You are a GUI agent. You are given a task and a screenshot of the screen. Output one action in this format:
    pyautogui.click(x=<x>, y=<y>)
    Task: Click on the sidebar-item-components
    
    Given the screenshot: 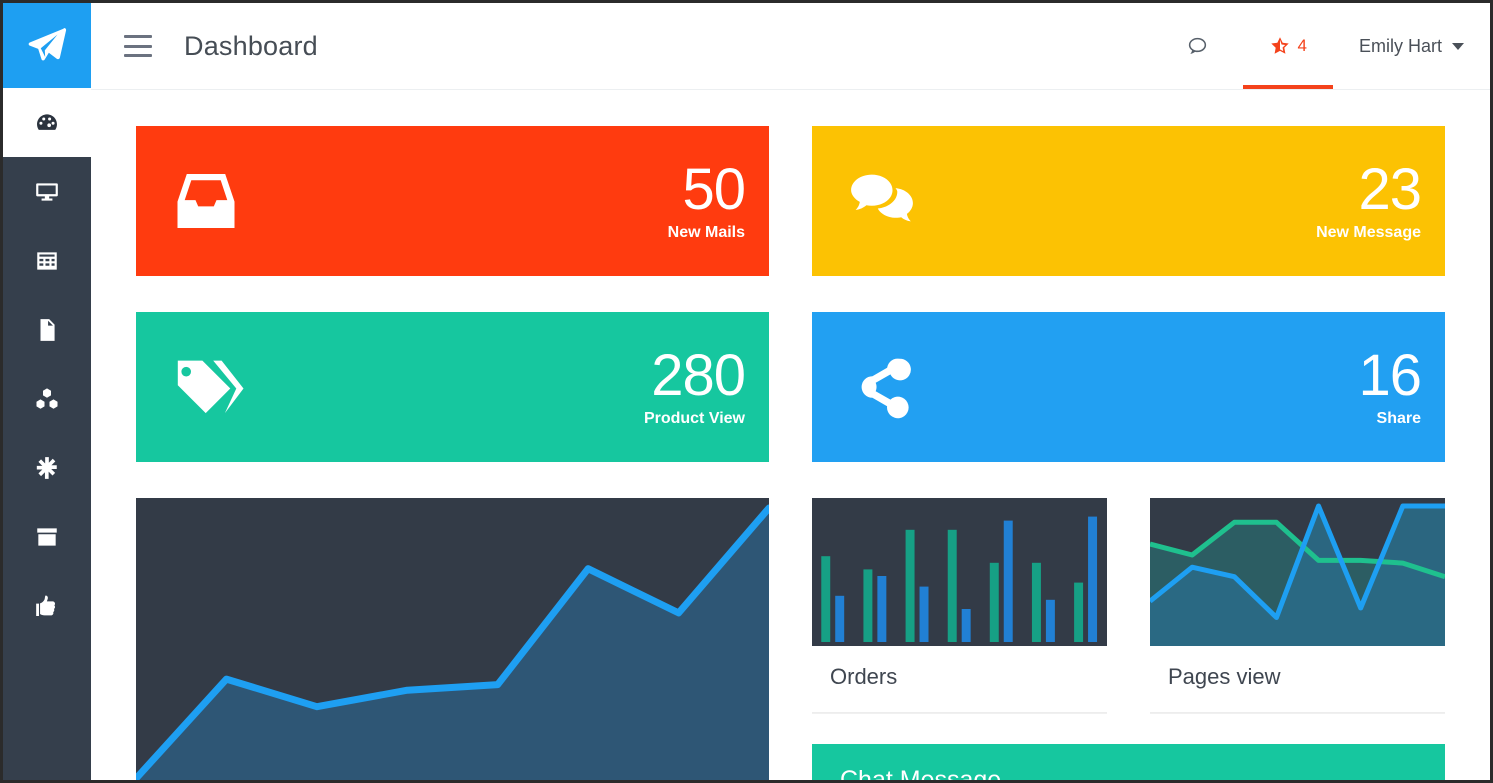 What is the action you would take?
    pyautogui.click(x=47, y=398)
    